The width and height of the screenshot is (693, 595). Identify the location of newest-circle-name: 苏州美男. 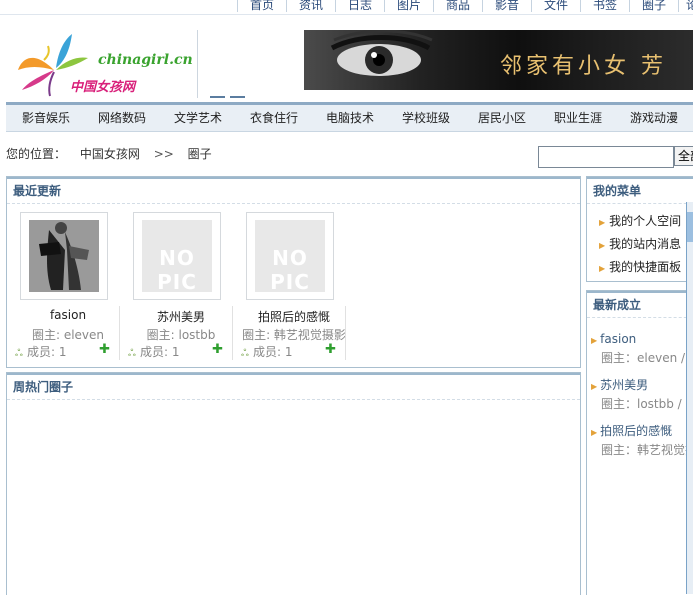
(624, 385).